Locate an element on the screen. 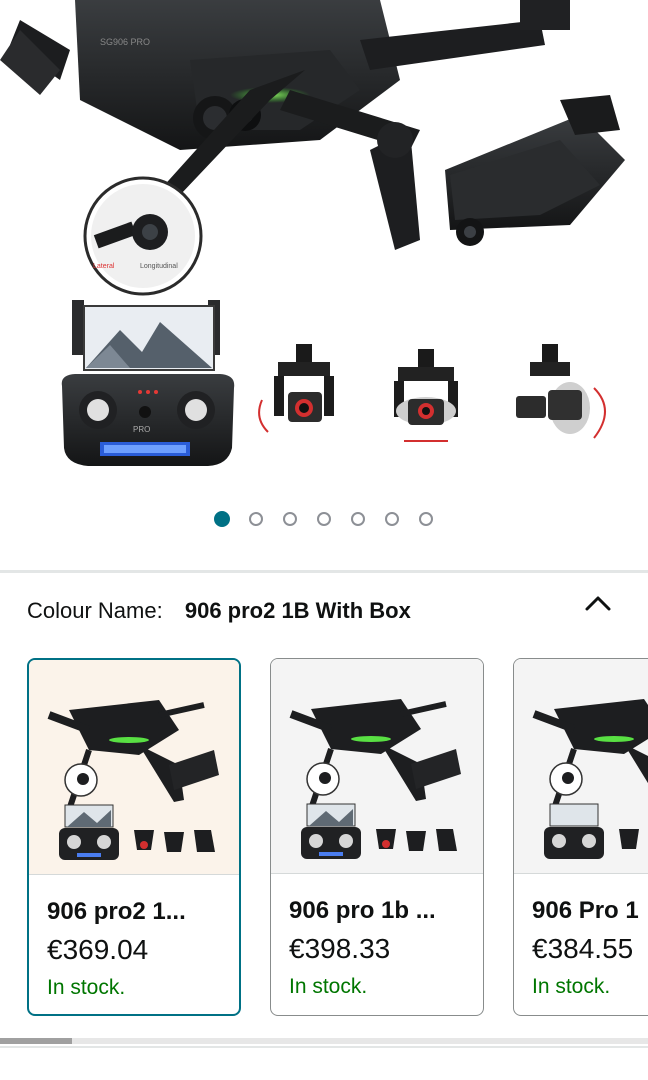  variant-selector-header: Colour Name: 906 pro2 1B With Box is located at coordinates (219, 611).